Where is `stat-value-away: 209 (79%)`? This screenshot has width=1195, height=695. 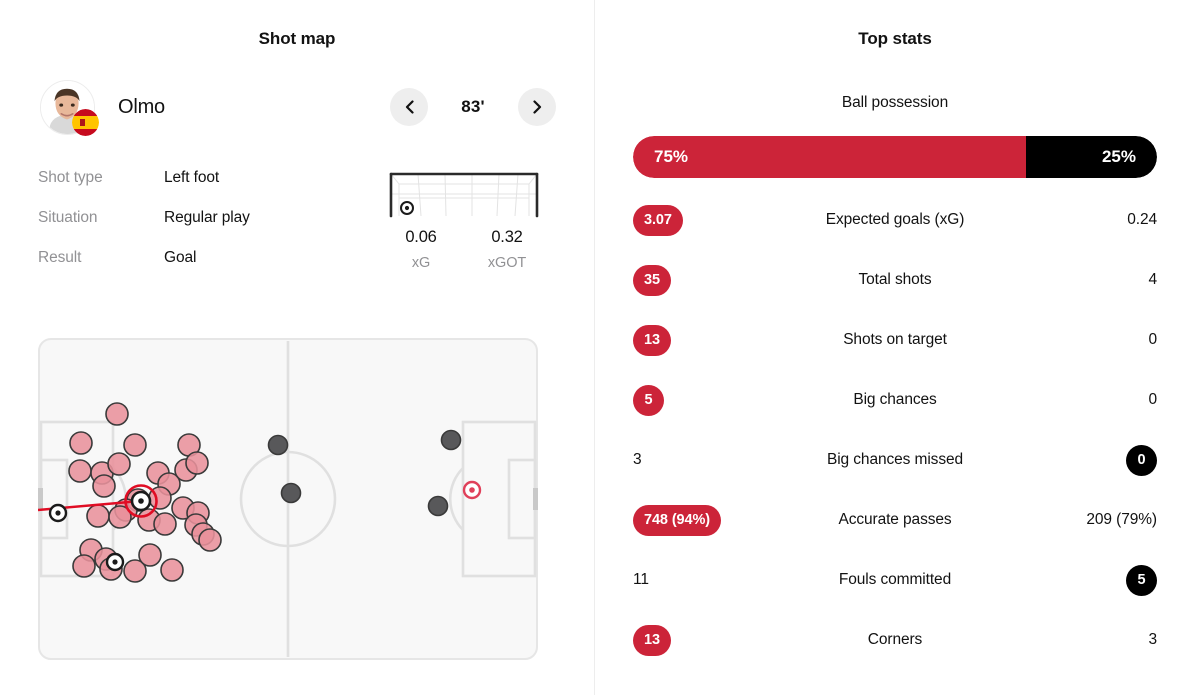 stat-value-away: 209 (79%) is located at coordinates (1121, 519).